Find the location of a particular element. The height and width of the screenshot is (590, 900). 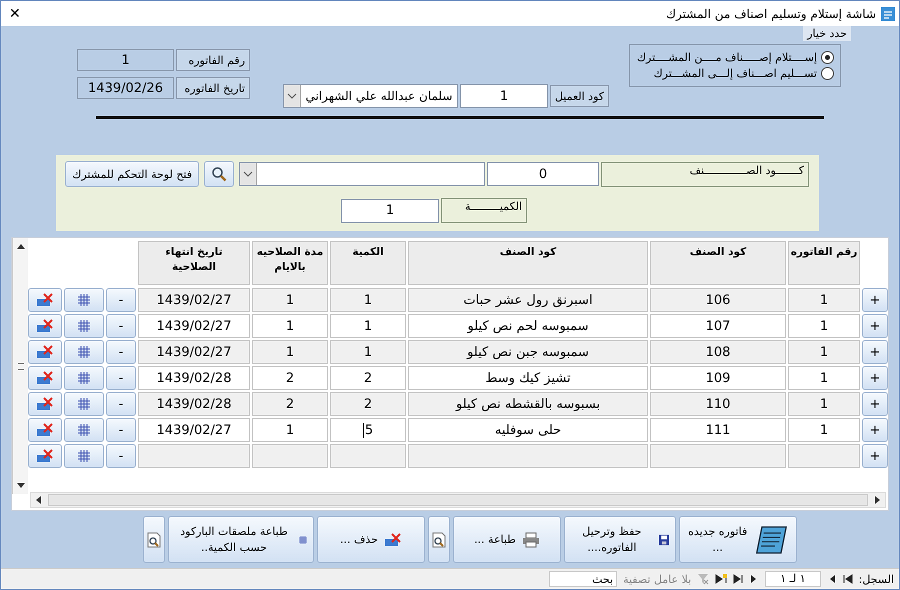

scroll-down-icon is located at coordinates (21, 486).